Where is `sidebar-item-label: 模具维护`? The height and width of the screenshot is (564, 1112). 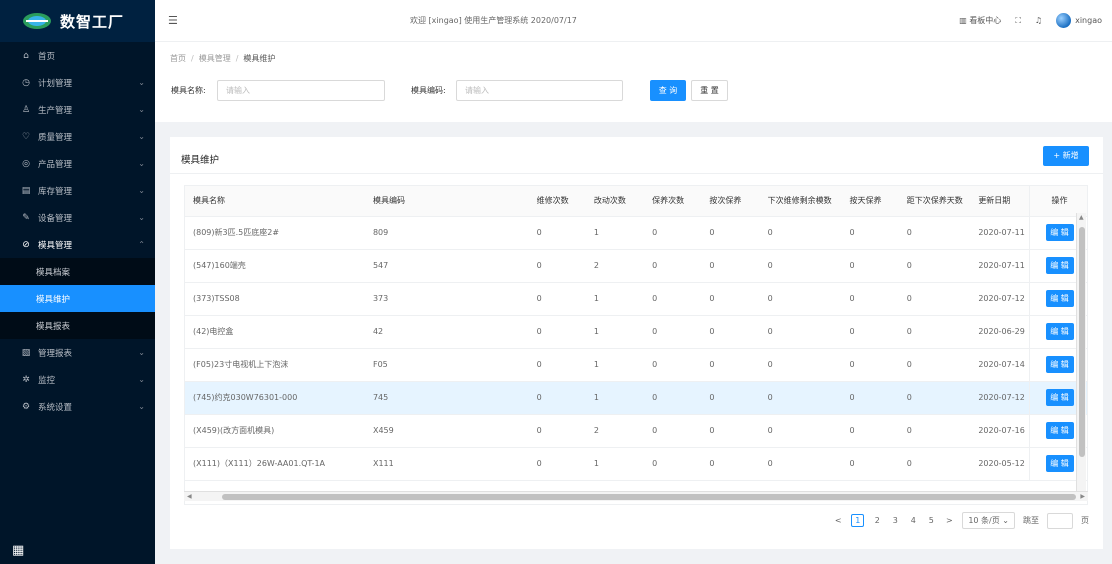
sidebar-item-label: 模具维护 is located at coordinates (53, 299).